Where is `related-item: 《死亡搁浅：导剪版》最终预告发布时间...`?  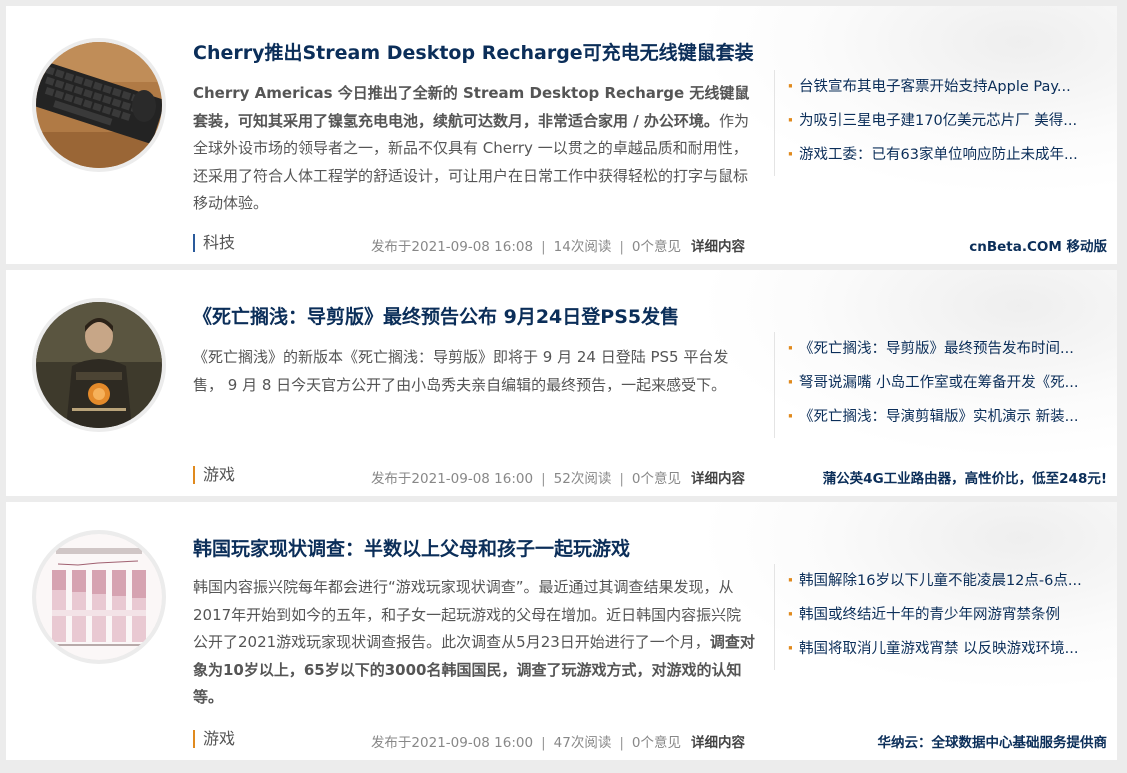 related-item: 《死亡搁浅：导剪版》最终预告发布时间... is located at coordinates (948, 349).